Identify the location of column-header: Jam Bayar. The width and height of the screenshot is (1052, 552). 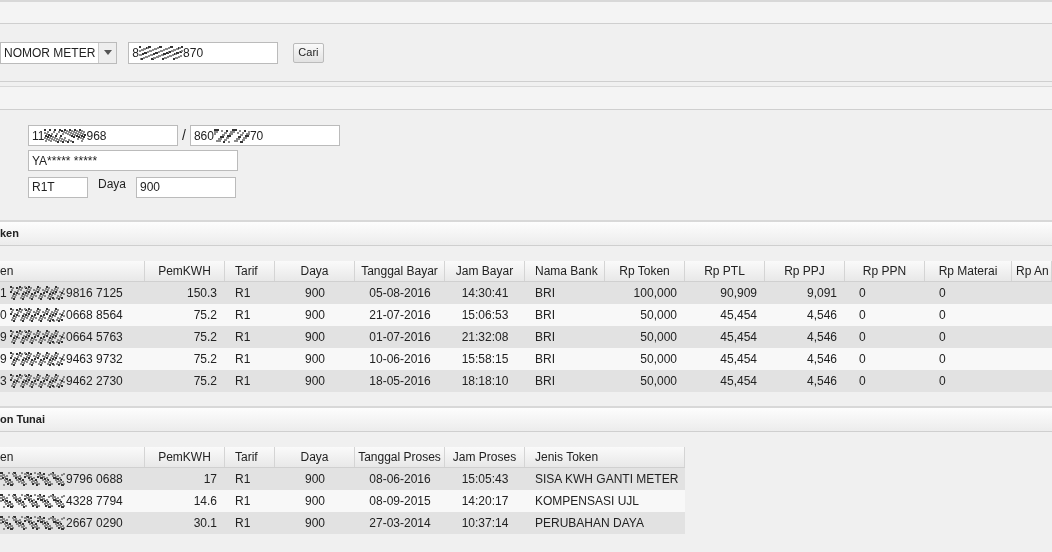
(485, 271).